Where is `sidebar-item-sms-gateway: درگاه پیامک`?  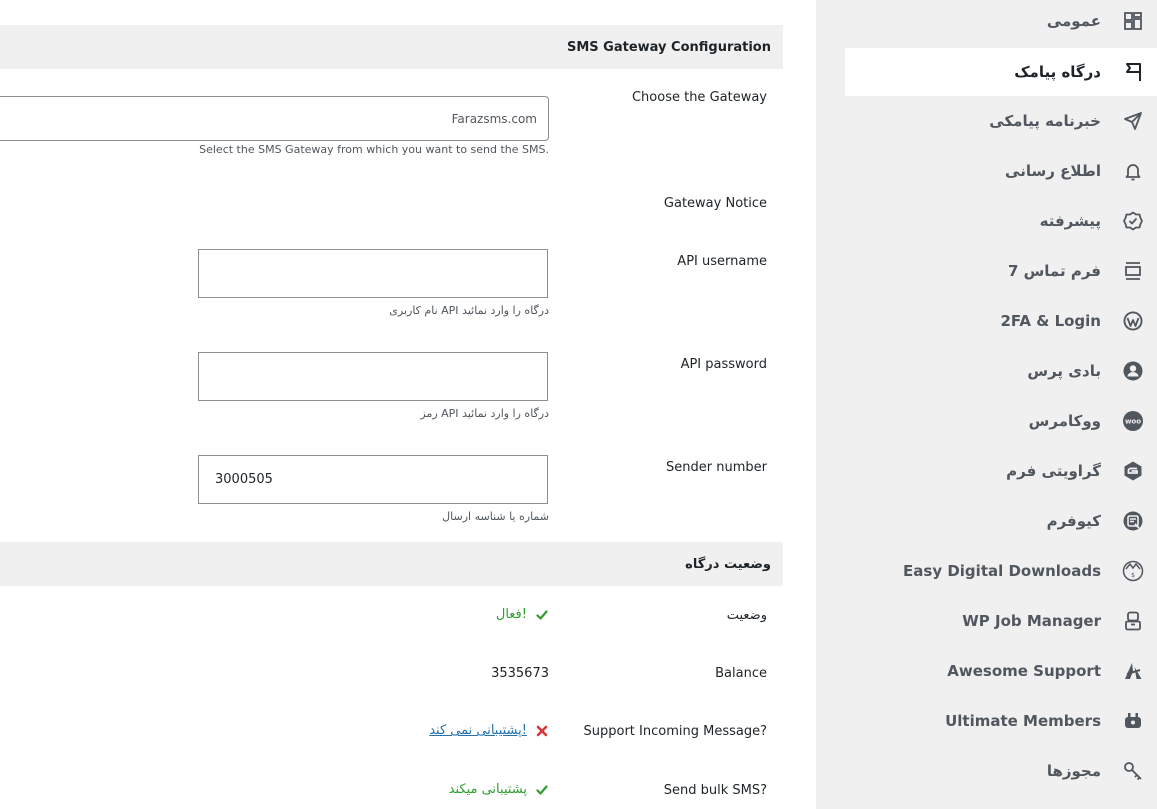 sidebar-item-sms-gateway: درگاه پیامک is located at coordinates (1001, 72).